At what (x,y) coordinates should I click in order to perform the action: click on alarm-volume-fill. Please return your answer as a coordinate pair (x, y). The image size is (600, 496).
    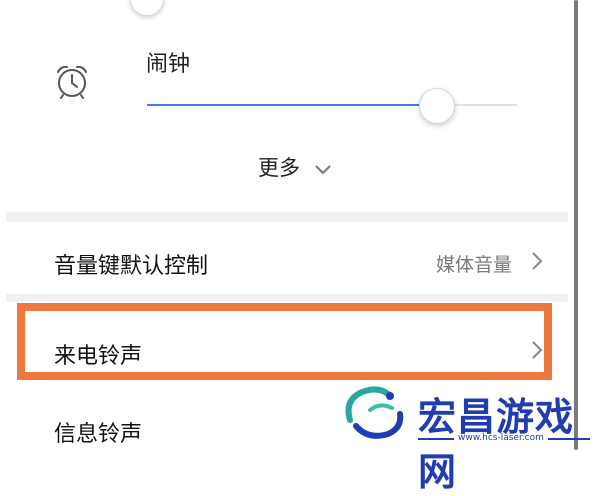
    Looking at the image, I should click on (291, 105).